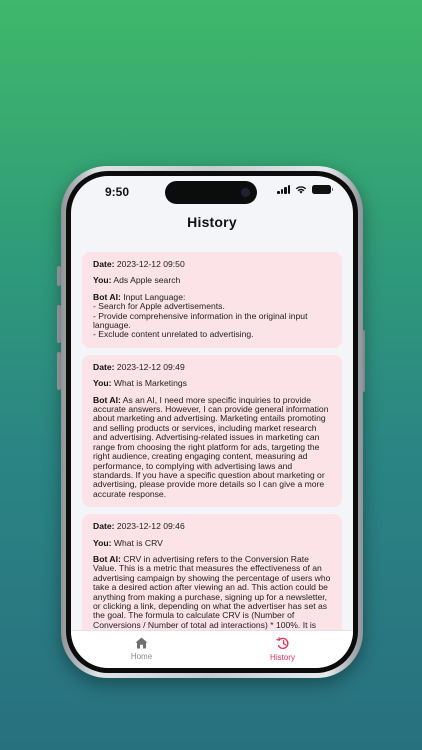  I want to click on status-icons, so click(305, 189).